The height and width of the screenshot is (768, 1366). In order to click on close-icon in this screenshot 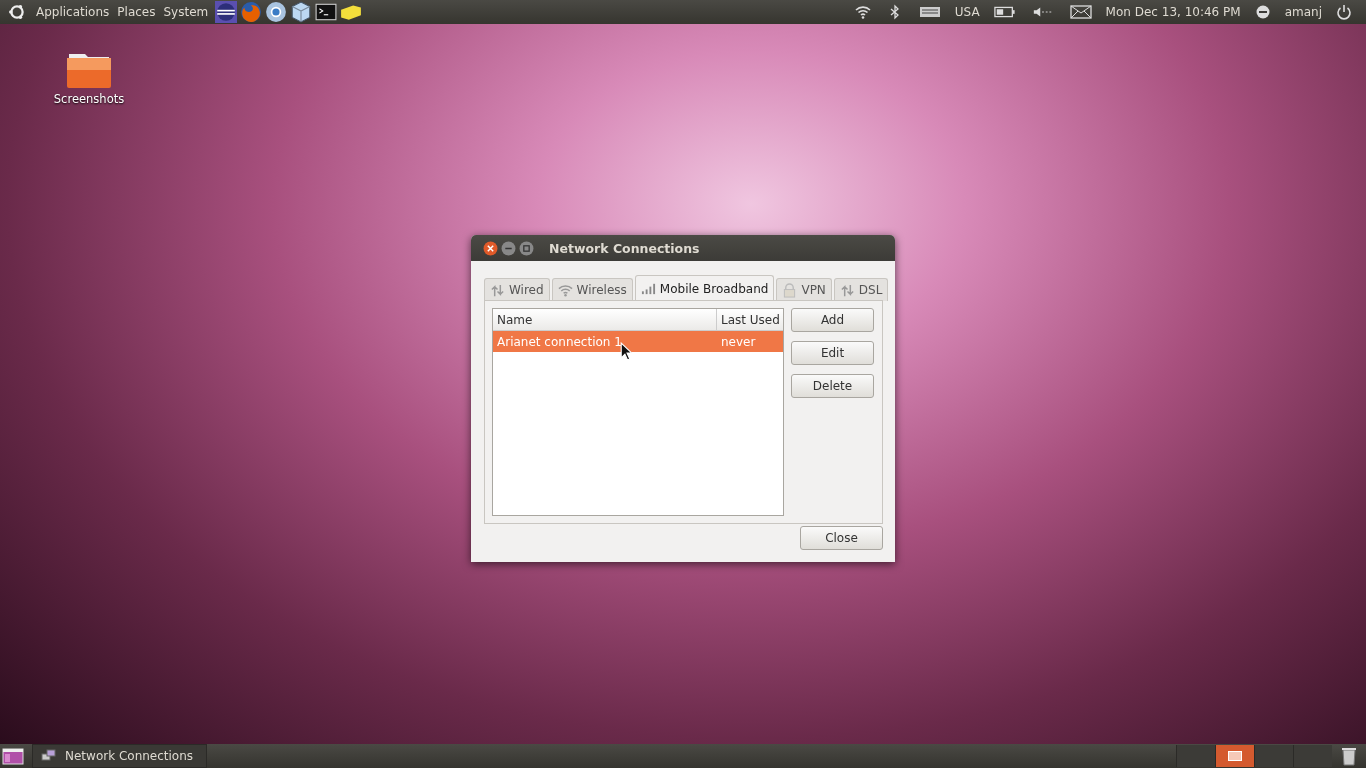, I will do `click(490, 248)`.